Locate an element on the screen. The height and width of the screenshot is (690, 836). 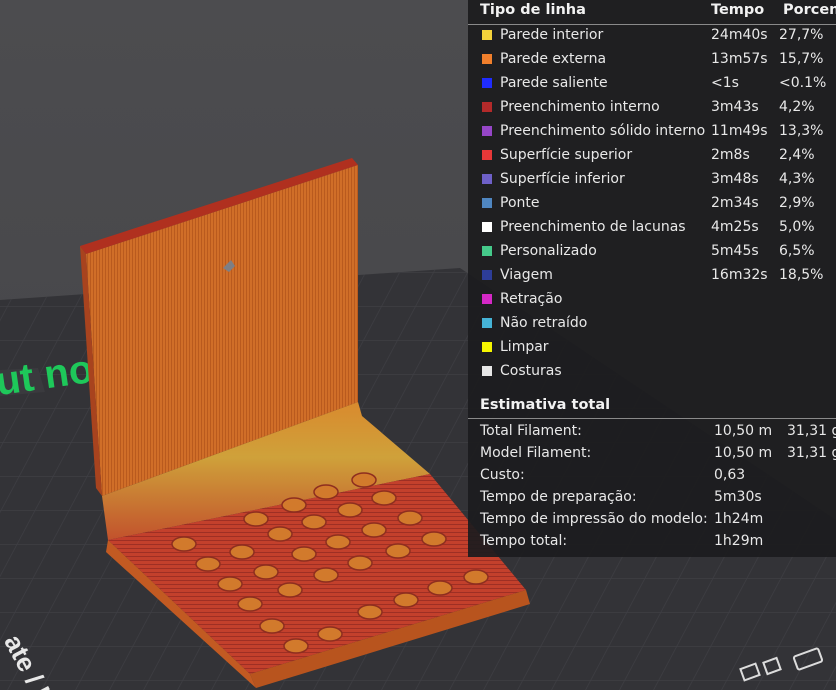
legend-row-time: 11m49s is located at coordinates (739, 131).